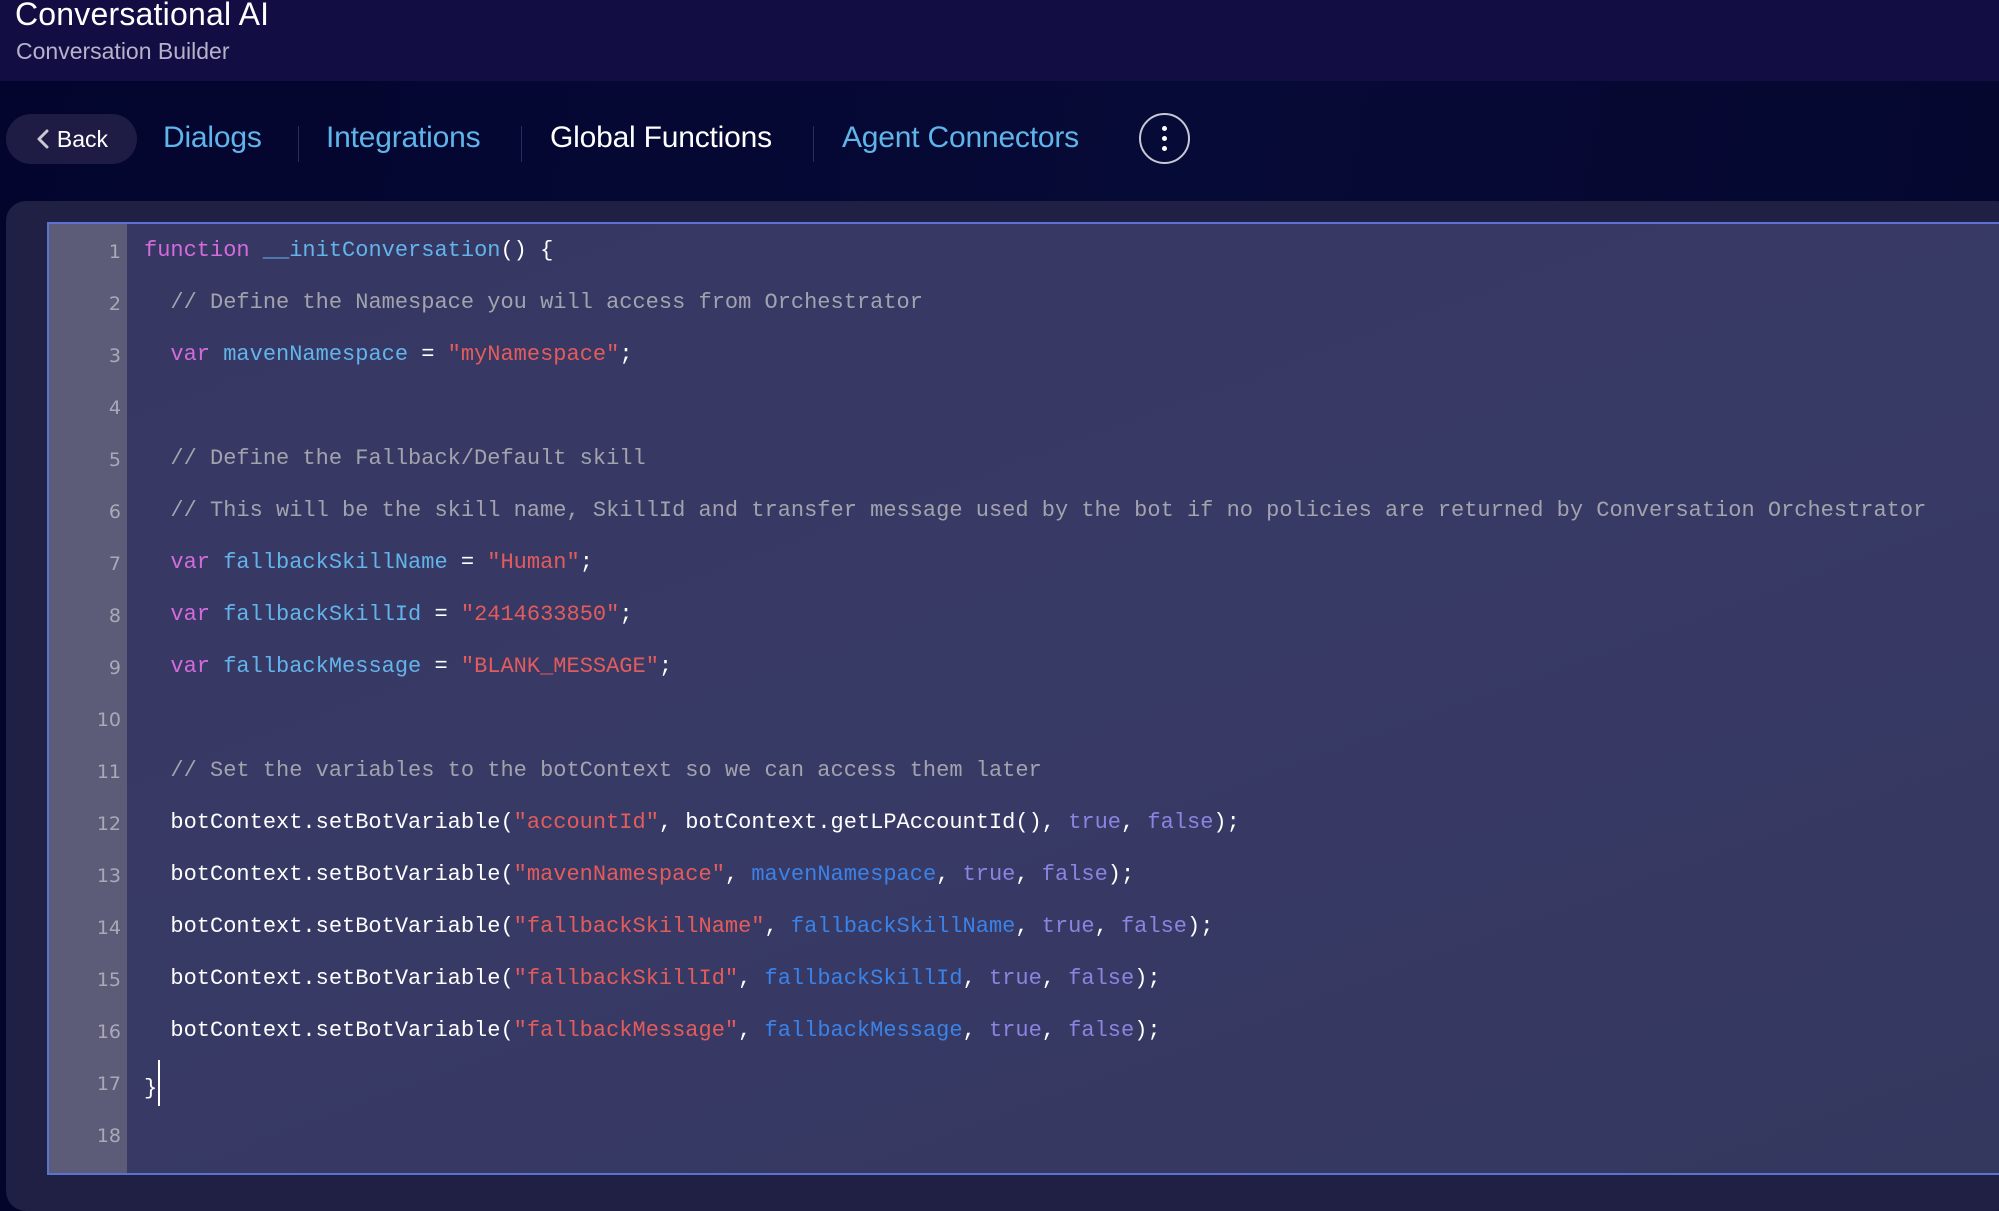 This screenshot has height=1211, width=1999. What do you see at coordinates (1024, 410) in the screenshot?
I see `code-line: 4` at bounding box center [1024, 410].